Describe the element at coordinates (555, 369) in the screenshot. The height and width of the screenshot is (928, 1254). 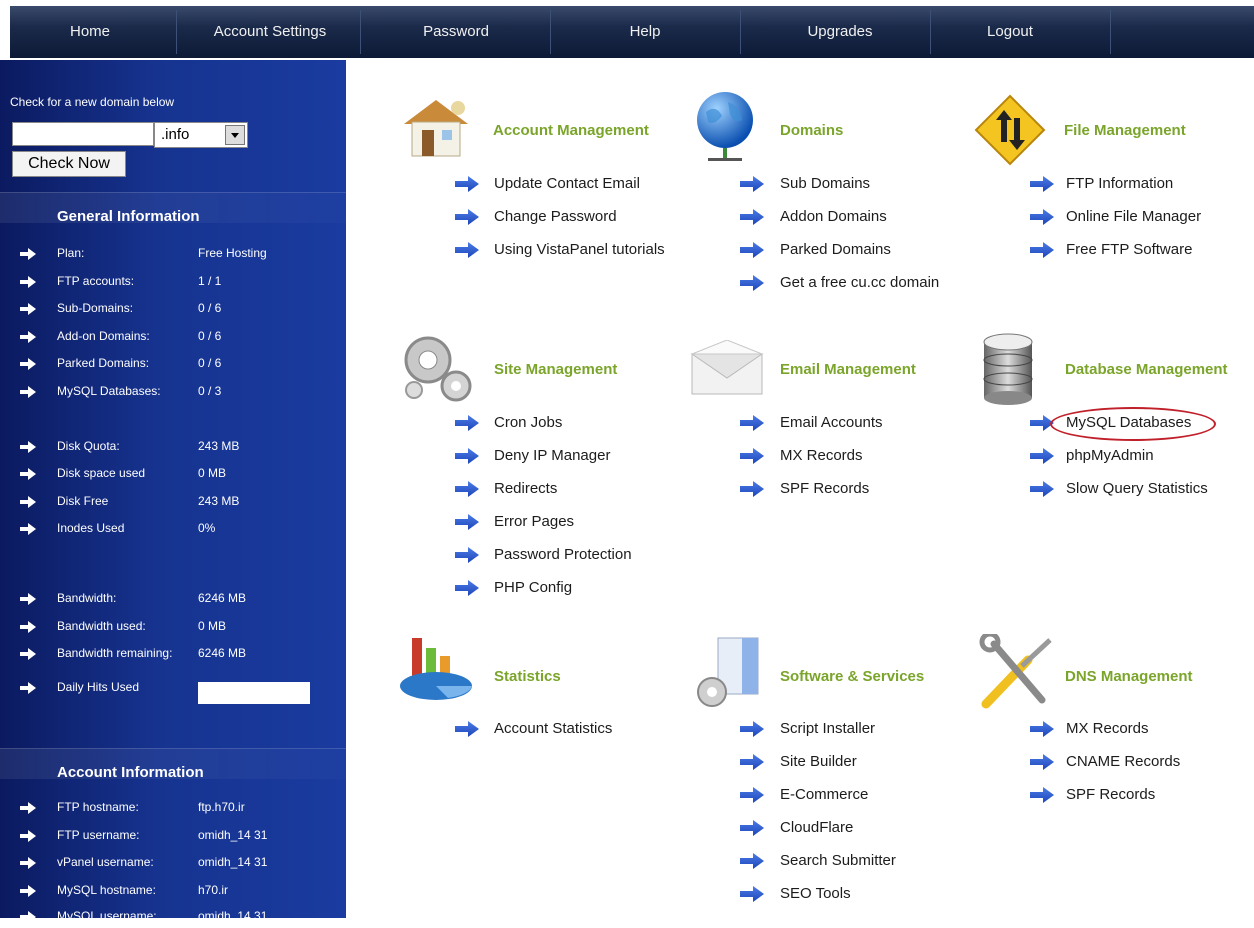
I see `section-title: Site Management` at that location.